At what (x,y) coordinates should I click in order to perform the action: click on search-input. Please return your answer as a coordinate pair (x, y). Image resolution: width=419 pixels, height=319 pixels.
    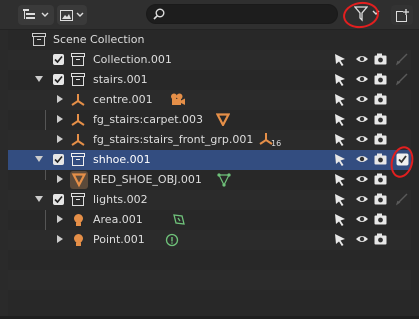
    Looking at the image, I should click on (242, 14).